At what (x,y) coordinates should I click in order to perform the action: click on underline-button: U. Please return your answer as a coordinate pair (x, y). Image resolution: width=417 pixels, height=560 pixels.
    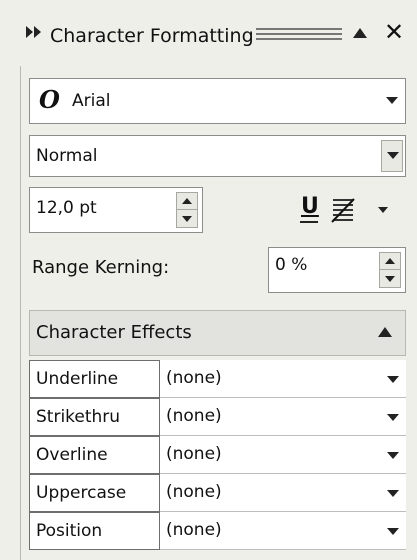
    Looking at the image, I should click on (309, 210).